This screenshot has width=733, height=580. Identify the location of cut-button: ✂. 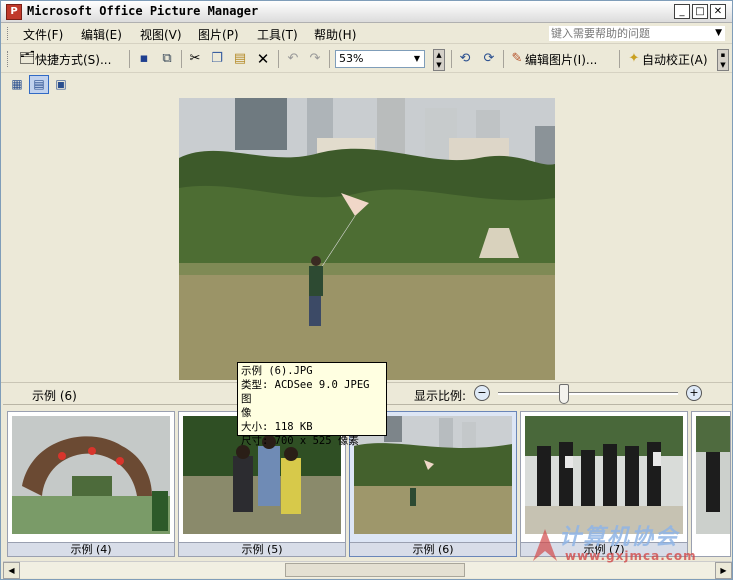
(195, 59).